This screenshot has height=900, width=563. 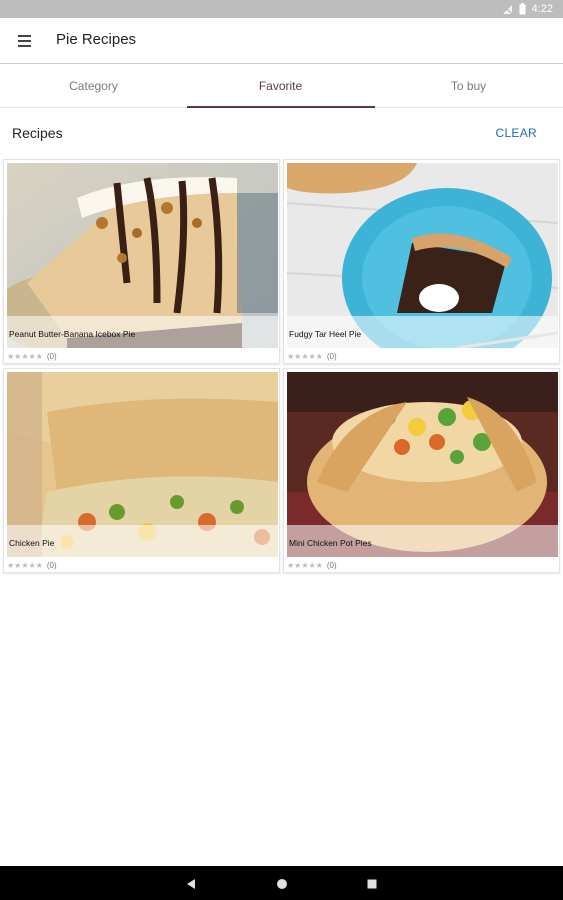 What do you see at coordinates (281, 41) in the screenshot?
I see `app-bar: Pie Recipes` at bounding box center [281, 41].